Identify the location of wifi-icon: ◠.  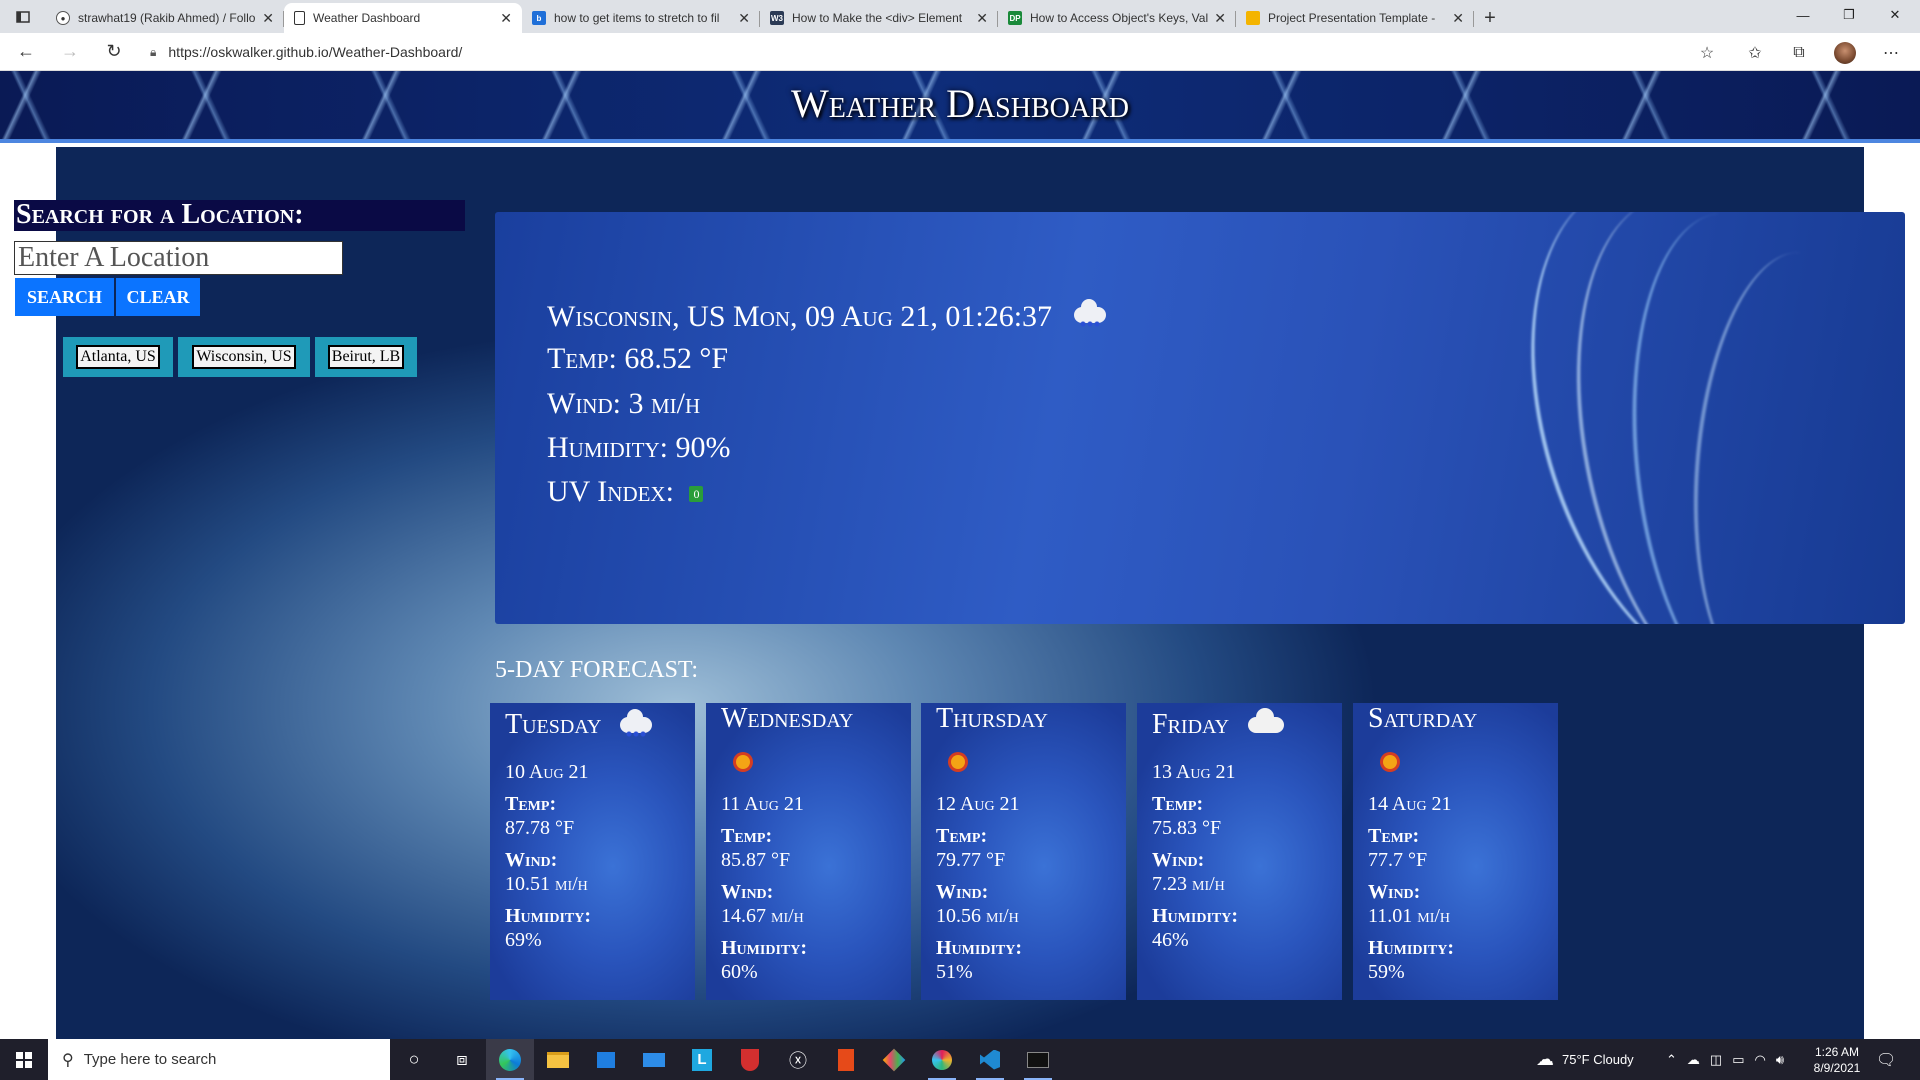
(1760, 1060).